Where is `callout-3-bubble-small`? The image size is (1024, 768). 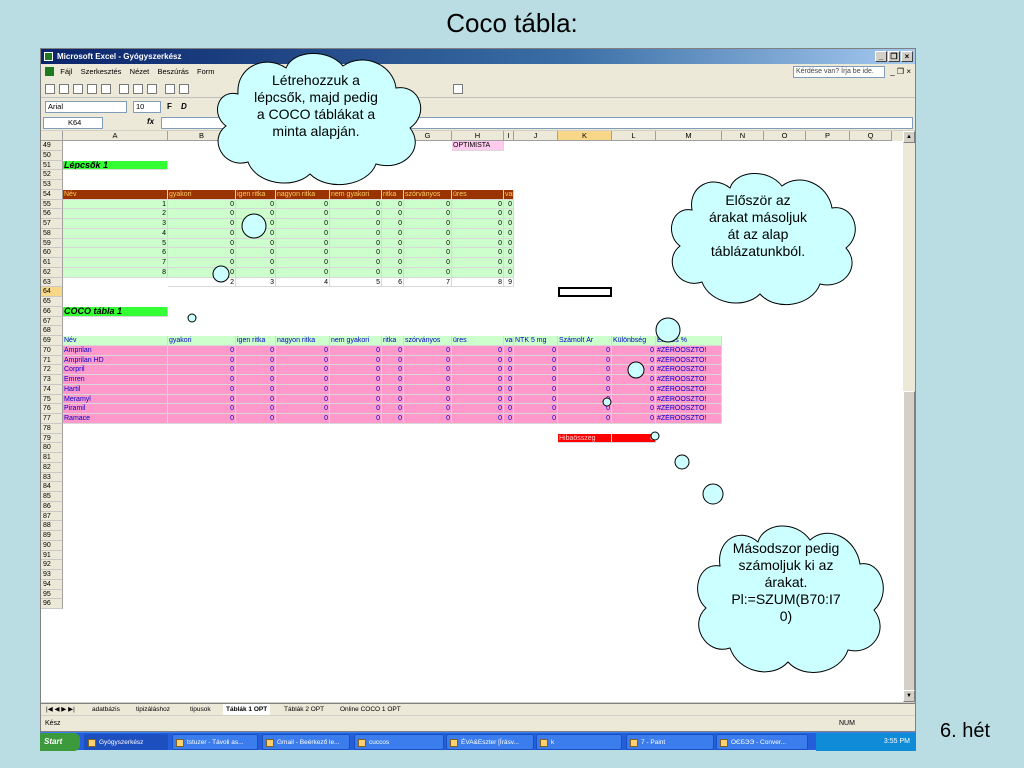 callout-3-bubble-small is located at coordinates (655, 436).